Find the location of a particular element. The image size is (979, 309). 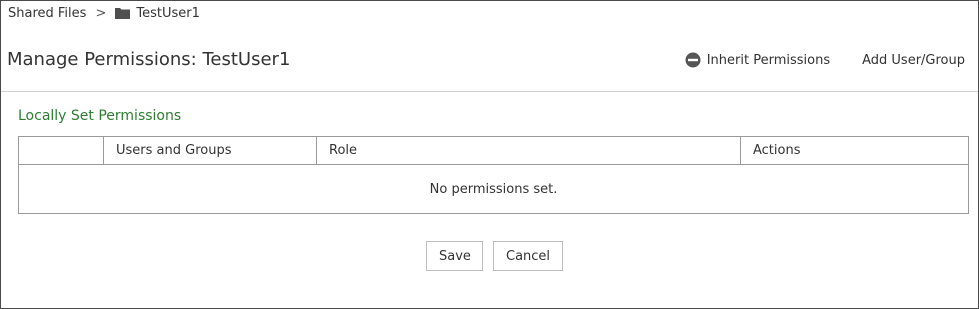

breadcrumb: Shared Files > TestUser1 is located at coordinates (104, 13).